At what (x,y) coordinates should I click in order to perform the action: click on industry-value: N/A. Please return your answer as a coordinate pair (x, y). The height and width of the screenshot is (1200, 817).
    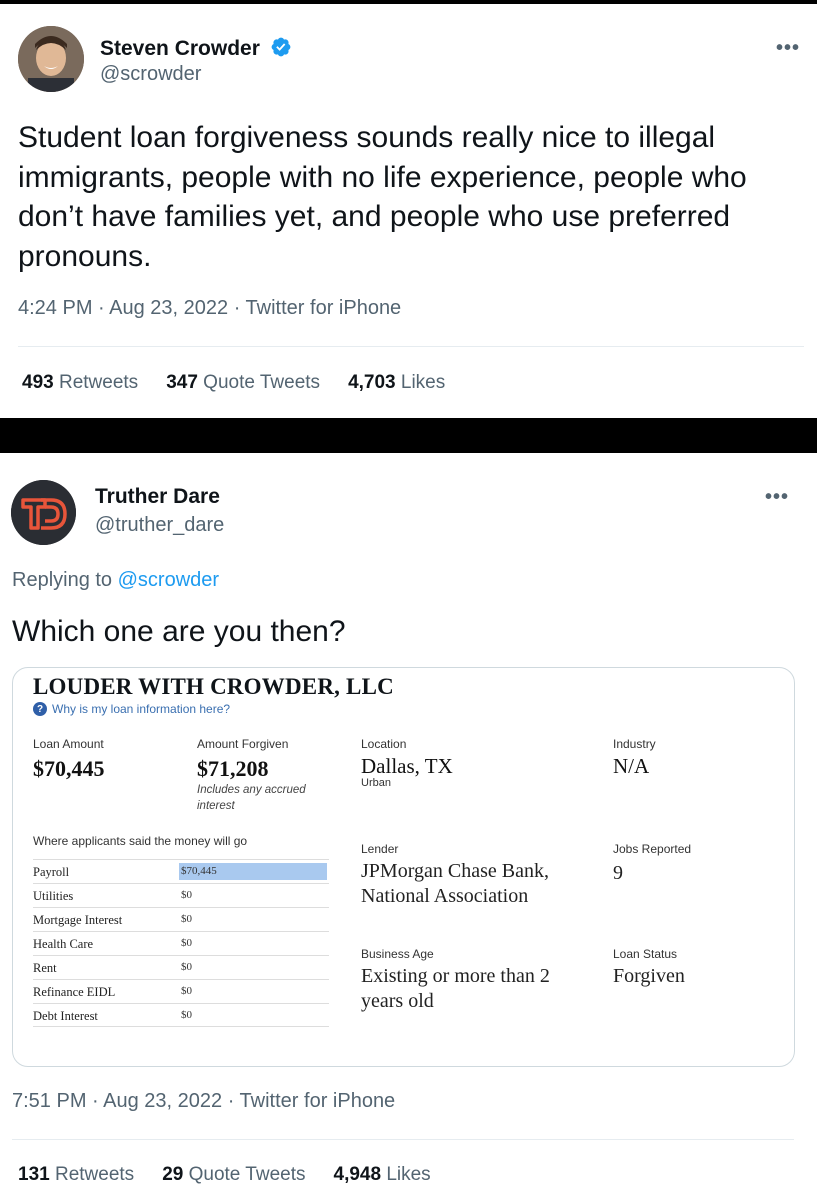
    Looking at the image, I should click on (631, 766).